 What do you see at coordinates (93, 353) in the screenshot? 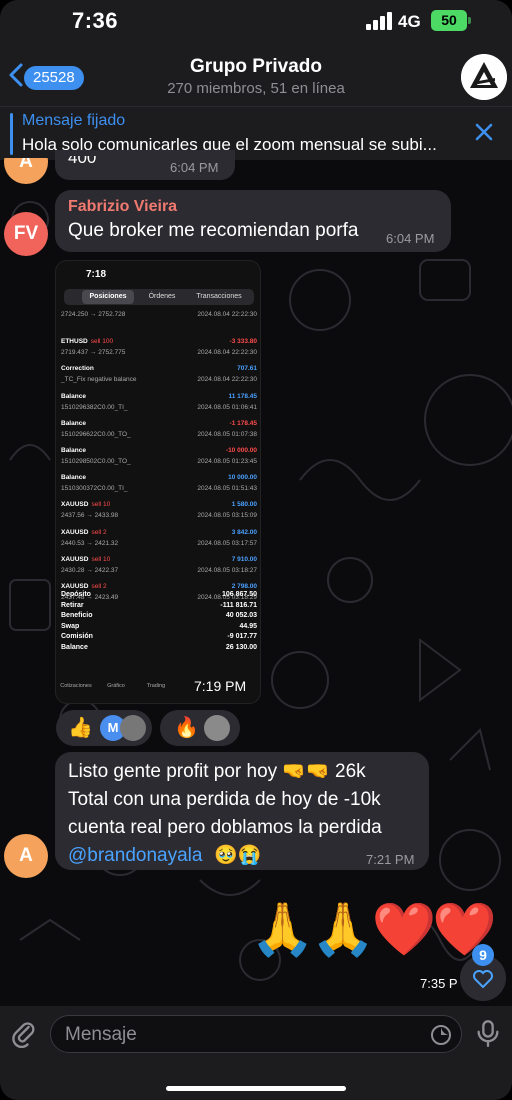
I see `screenshot-detail: 2719.437 → 2752.775` at bounding box center [93, 353].